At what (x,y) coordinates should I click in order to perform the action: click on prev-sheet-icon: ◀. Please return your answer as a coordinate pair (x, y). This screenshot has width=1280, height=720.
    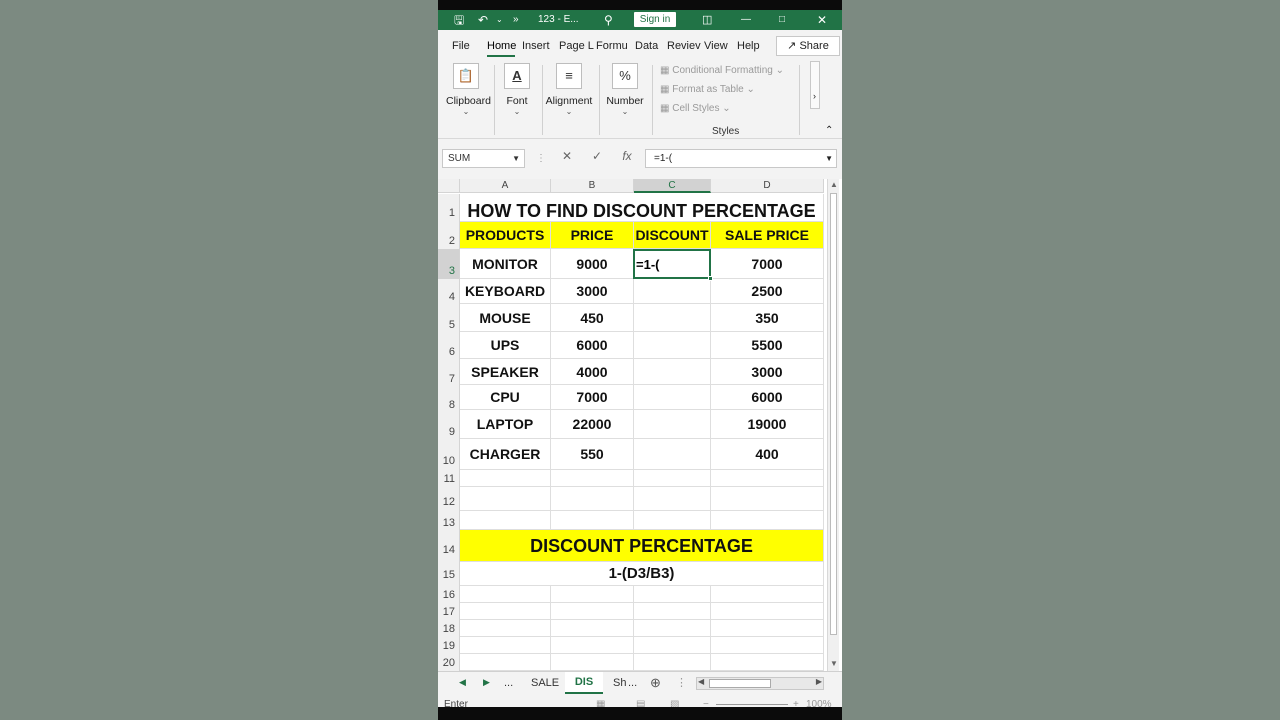
    Looking at the image, I should click on (462, 682).